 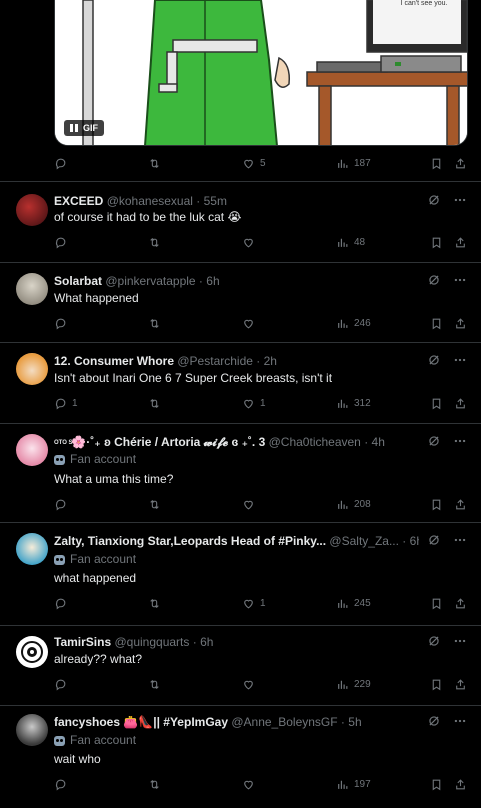 What do you see at coordinates (353, 163) in the screenshot?
I see `views-button: 187` at bounding box center [353, 163].